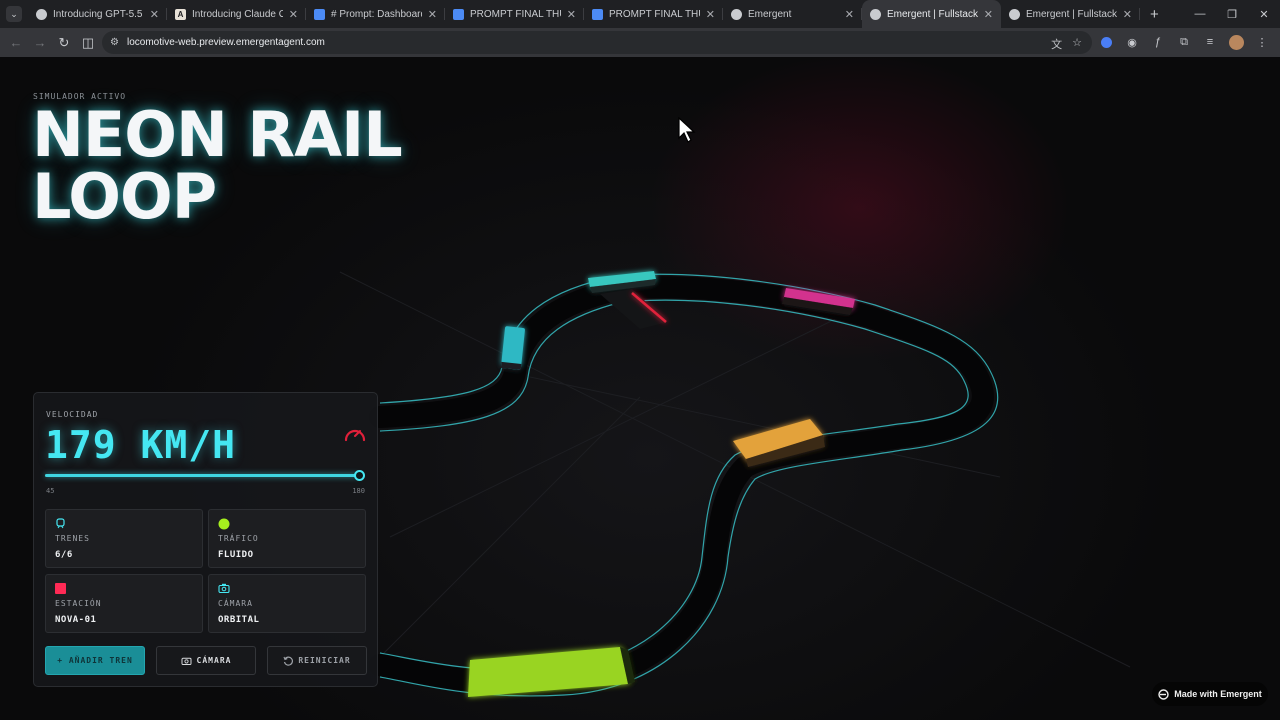 This screenshot has width=1280, height=720. Describe the element at coordinates (214, 660) in the screenshot. I see `camera-button-label: CÁMARA` at that location.